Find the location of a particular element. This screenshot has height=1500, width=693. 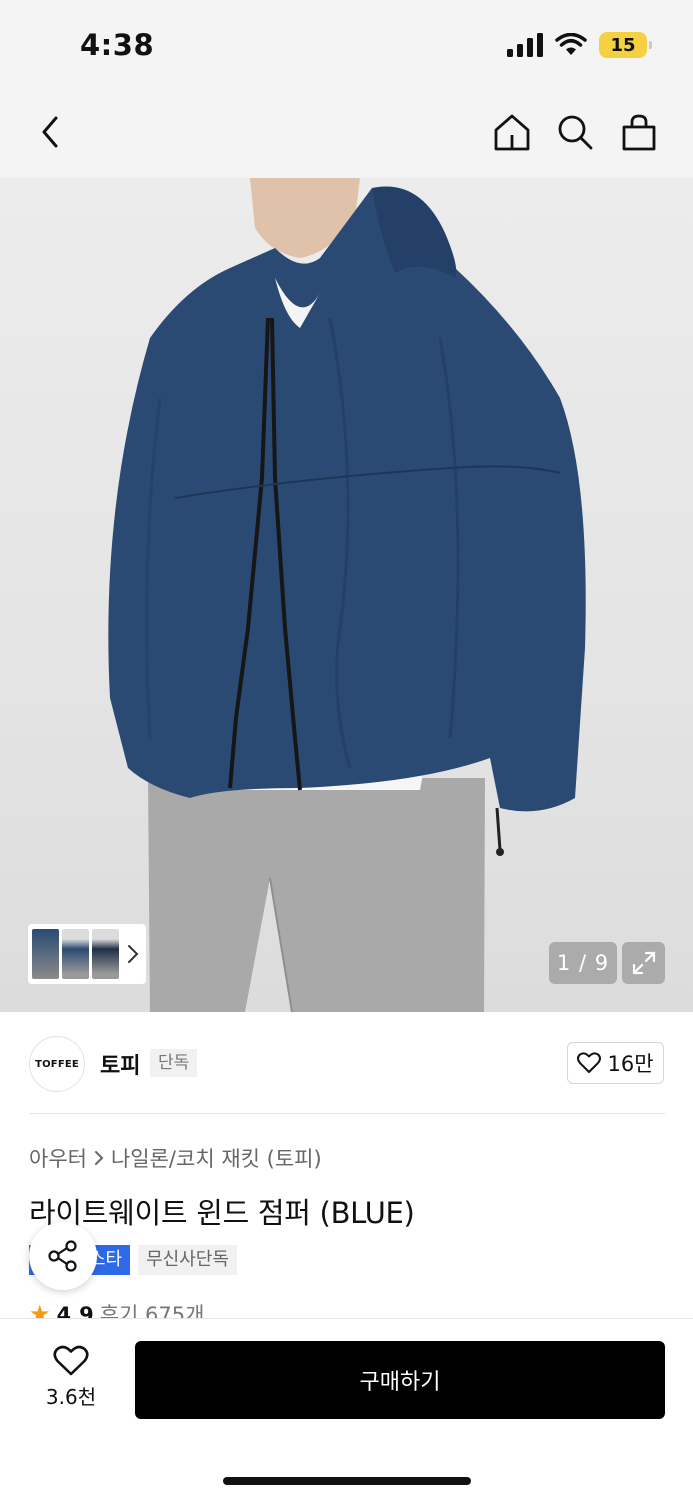

status-icons: 15 is located at coordinates (579, 45).